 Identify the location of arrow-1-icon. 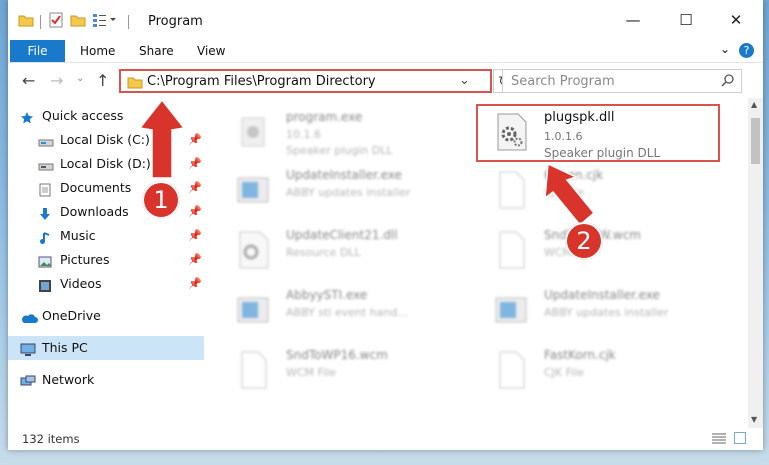
(162, 138).